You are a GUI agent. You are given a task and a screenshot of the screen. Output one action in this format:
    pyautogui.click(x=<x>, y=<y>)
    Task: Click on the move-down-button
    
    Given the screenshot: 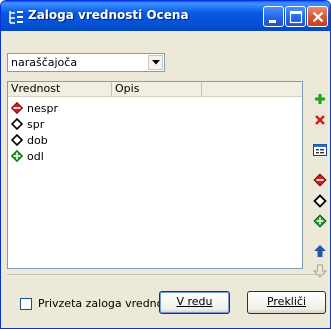 What is the action you would take?
    pyautogui.click(x=320, y=271)
    